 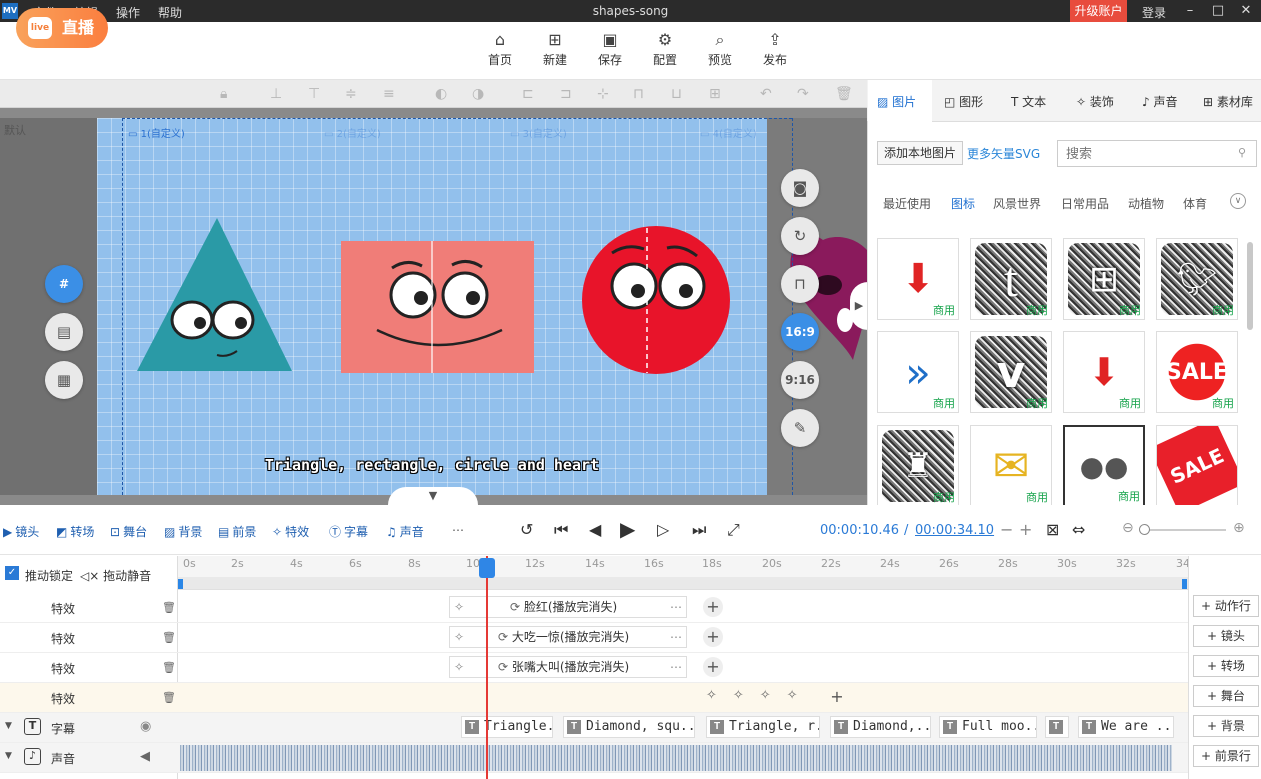 What do you see at coordinates (760, 695) in the screenshot?
I see `effect-markers: ✧✧✧✧` at bounding box center [760, 695].